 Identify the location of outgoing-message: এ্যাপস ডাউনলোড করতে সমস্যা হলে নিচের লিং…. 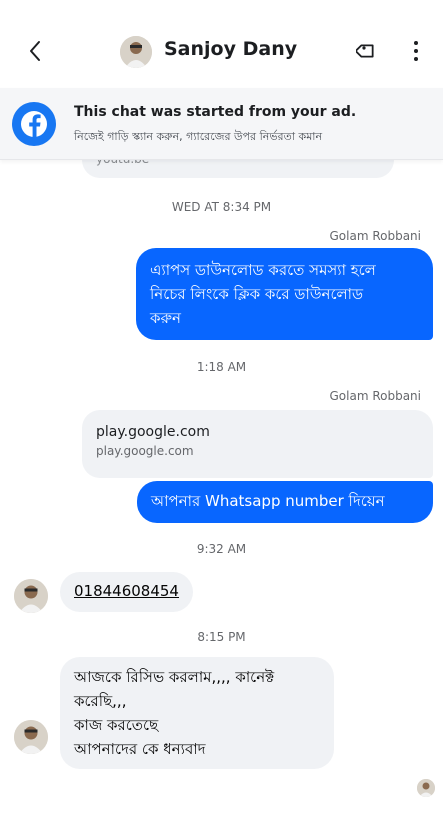
(284, 294).